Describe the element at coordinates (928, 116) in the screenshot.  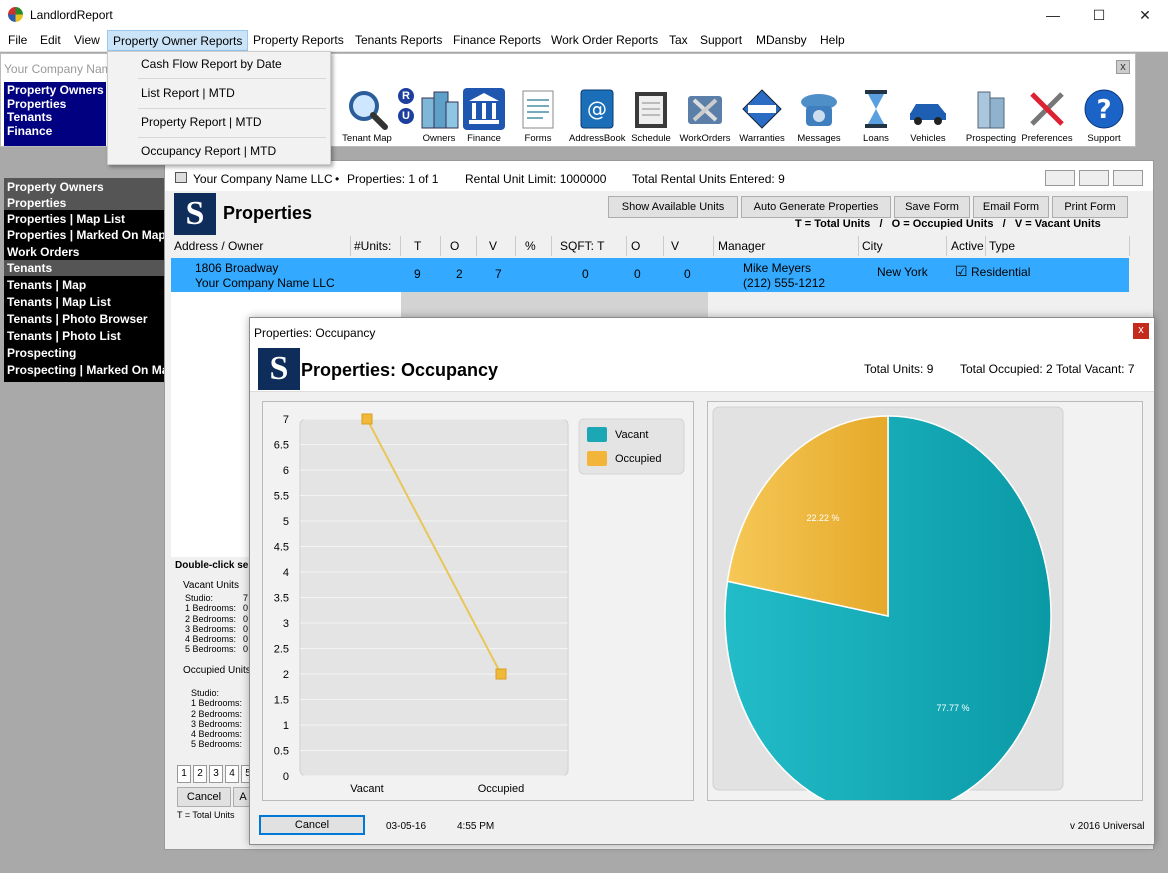
I see `toolbar-vehicles: Vehicles` at that location.